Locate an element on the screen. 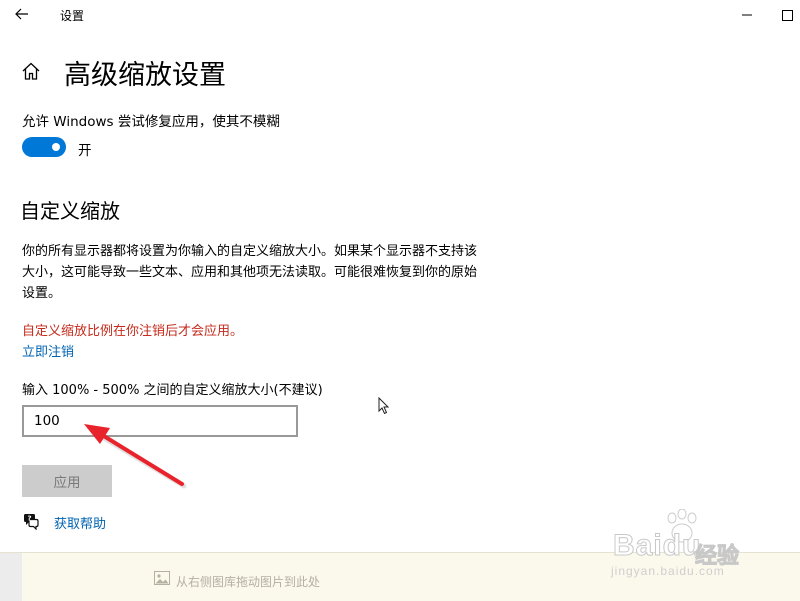 This screenshot has height=601, width=800. image-icon is located at coordinates (162, 578).